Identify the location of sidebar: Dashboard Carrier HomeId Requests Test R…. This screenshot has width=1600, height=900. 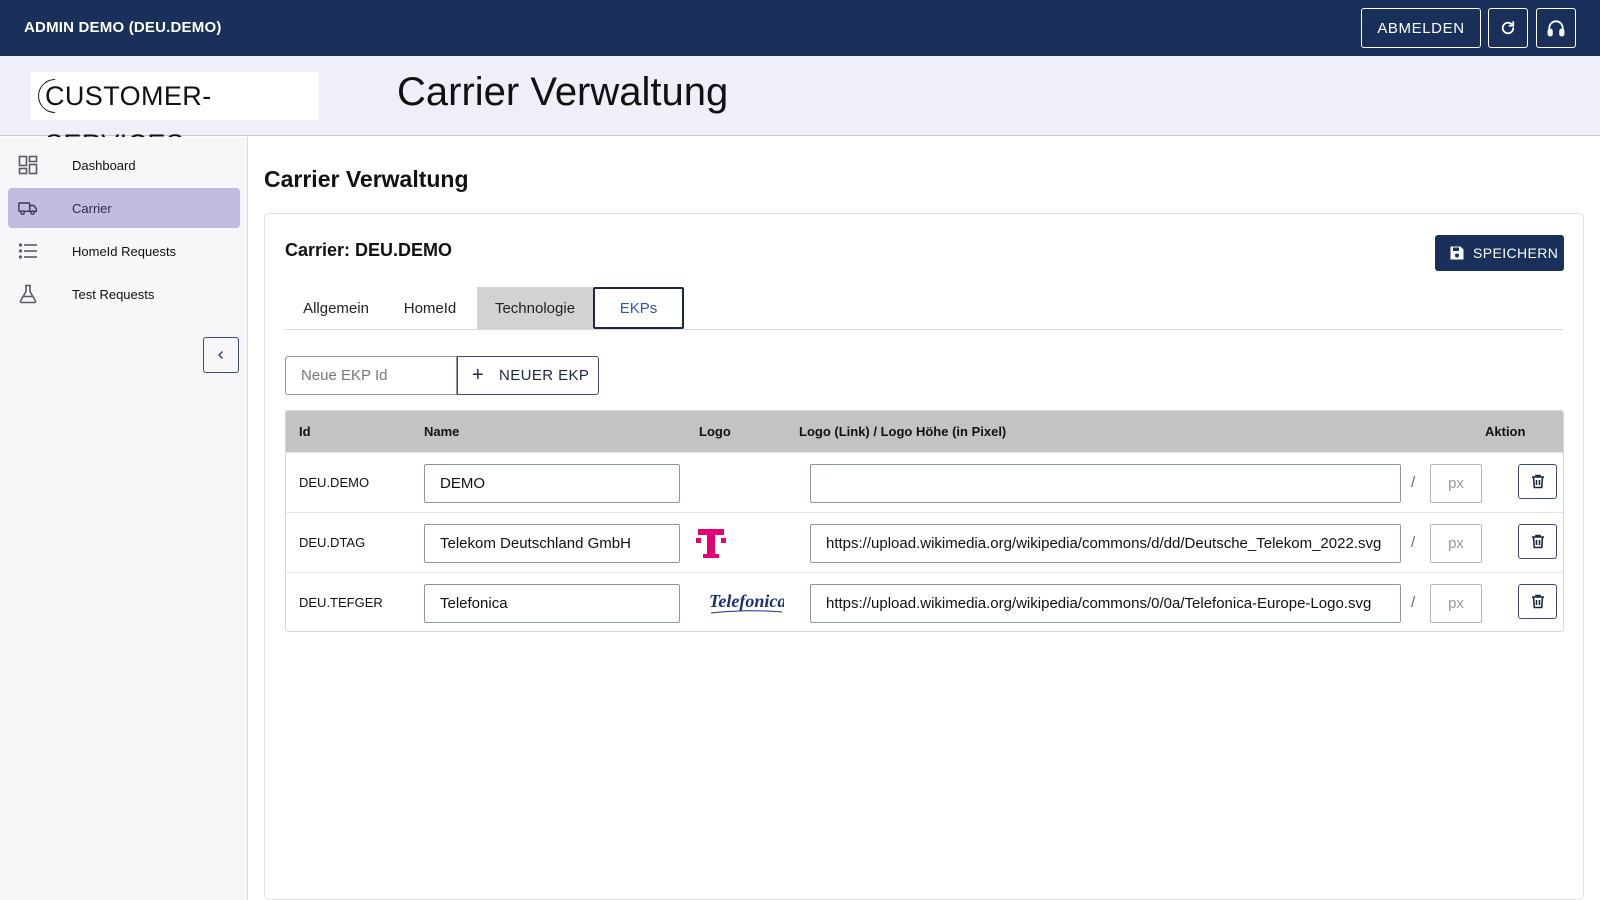
(124, 518).